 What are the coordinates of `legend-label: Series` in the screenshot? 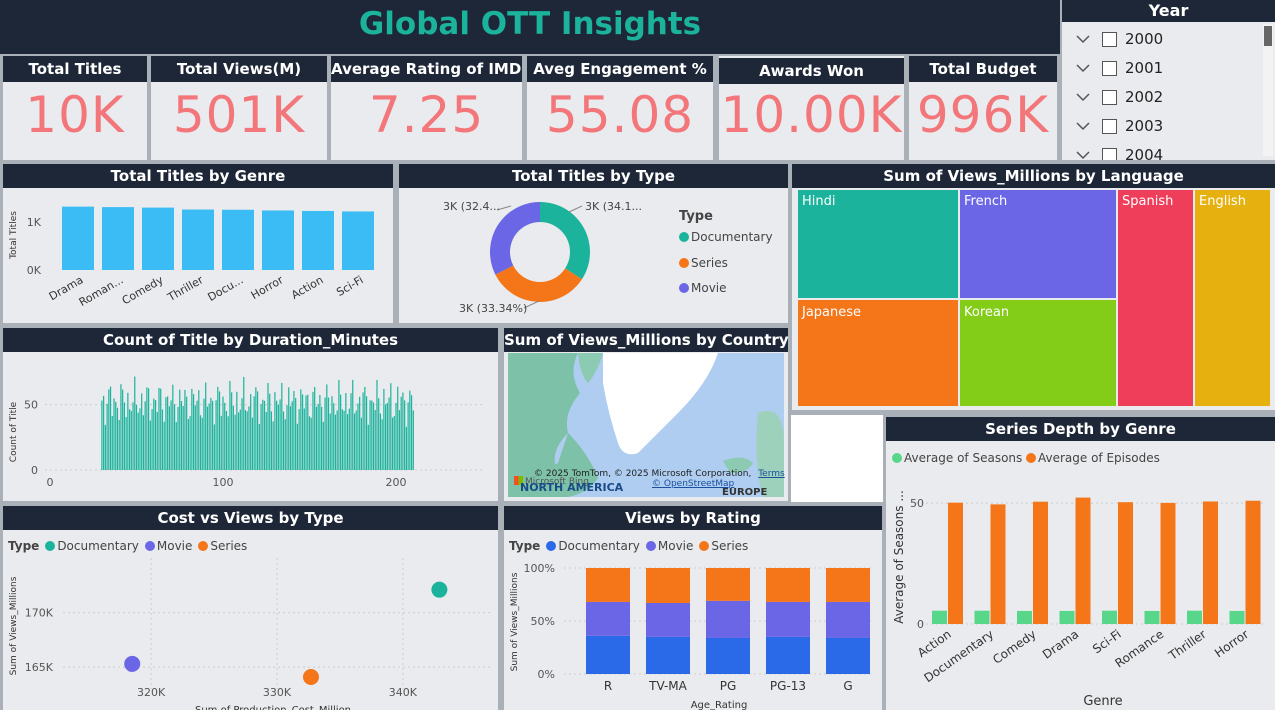 It's located at (229, 546).